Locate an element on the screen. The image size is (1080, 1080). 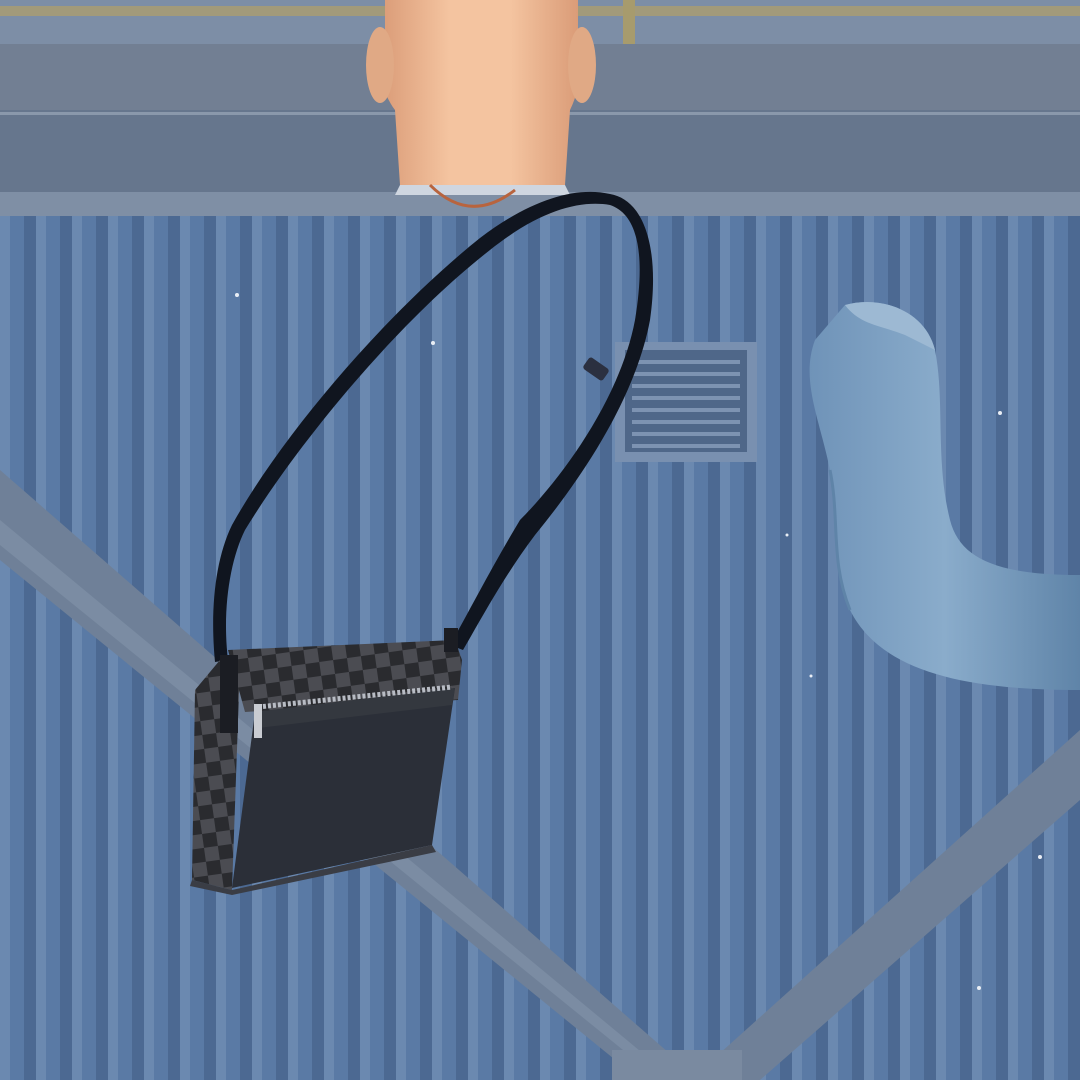
zipper-pull is located at coordinates (258, 721).